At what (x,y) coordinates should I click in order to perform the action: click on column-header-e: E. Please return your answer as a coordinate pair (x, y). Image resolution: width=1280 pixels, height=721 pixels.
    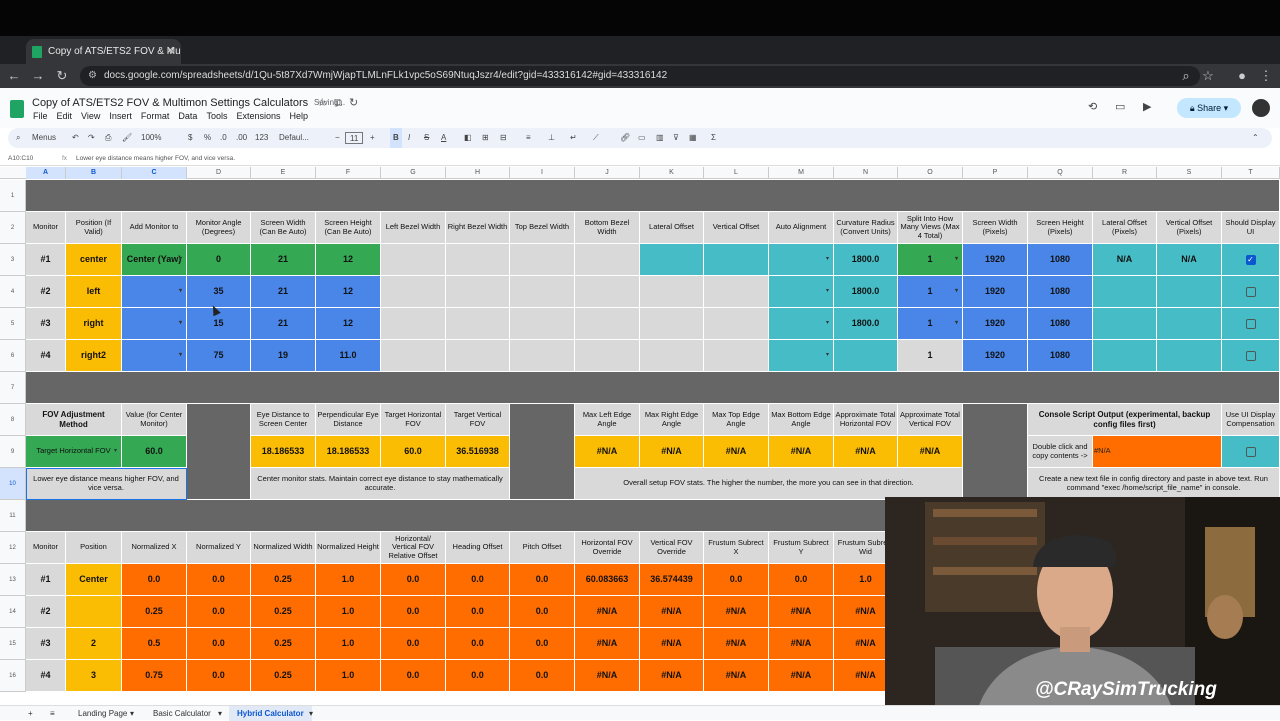
    Looking at the image, I should click on (283, 173).